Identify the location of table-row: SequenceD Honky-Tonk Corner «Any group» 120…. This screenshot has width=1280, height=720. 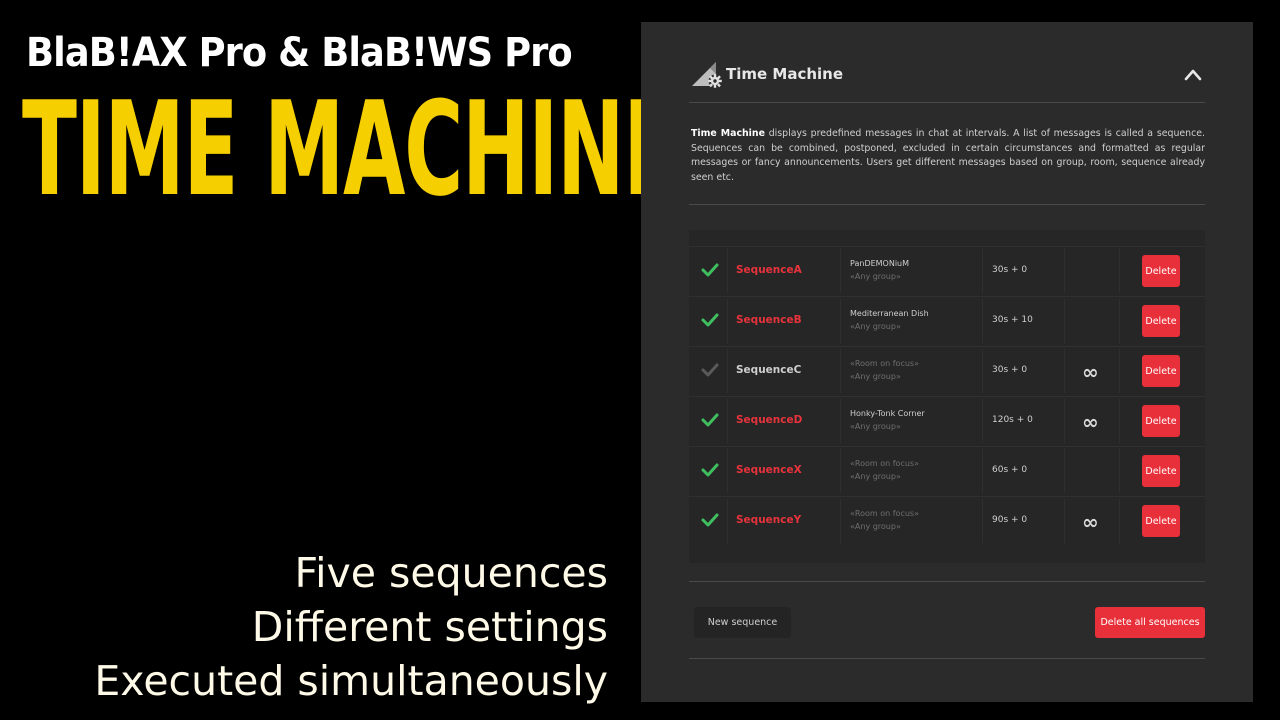
(947, 420).